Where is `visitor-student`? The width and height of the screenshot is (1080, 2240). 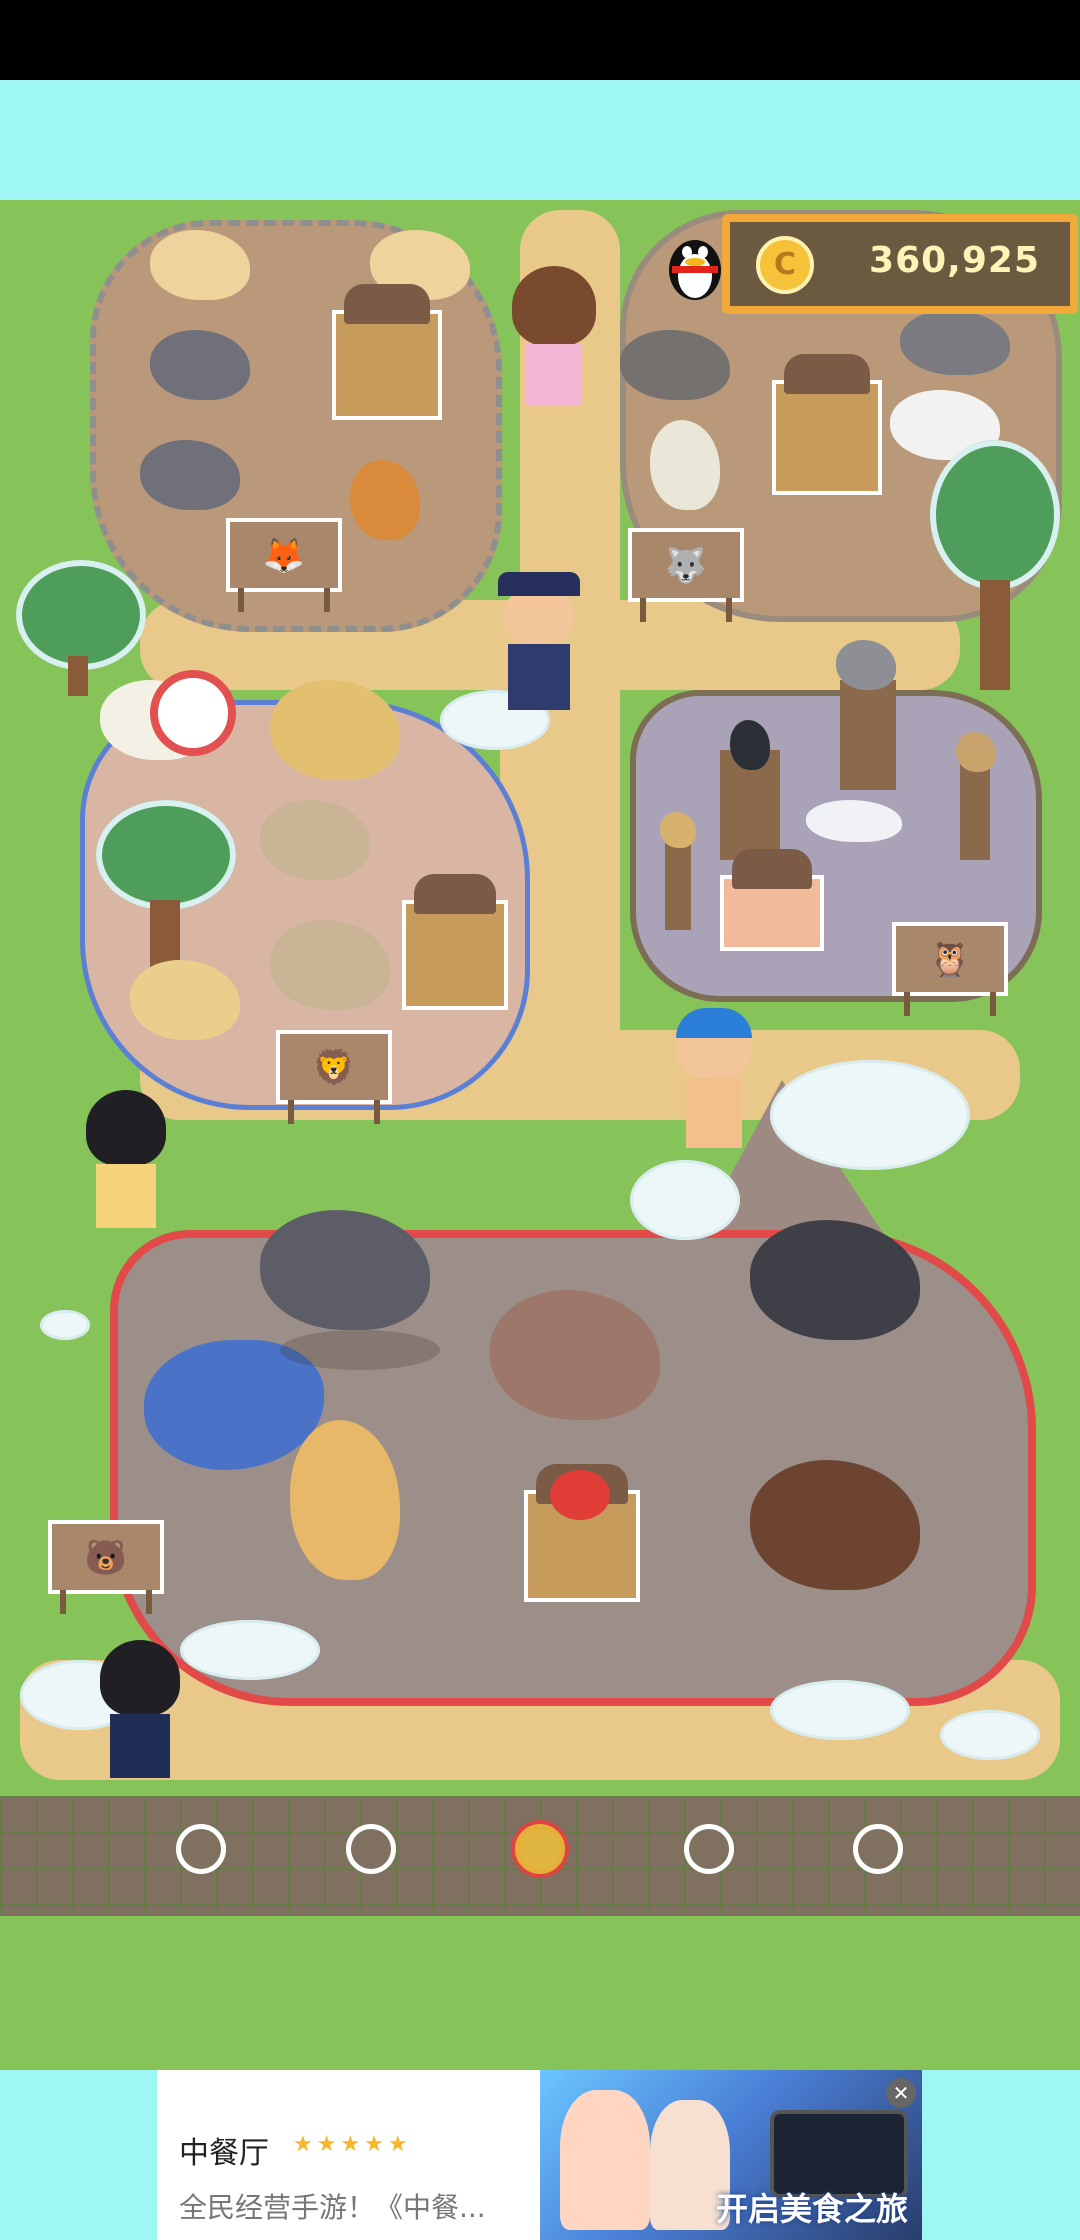 visitor-student is located at coordinates (141, 1710).